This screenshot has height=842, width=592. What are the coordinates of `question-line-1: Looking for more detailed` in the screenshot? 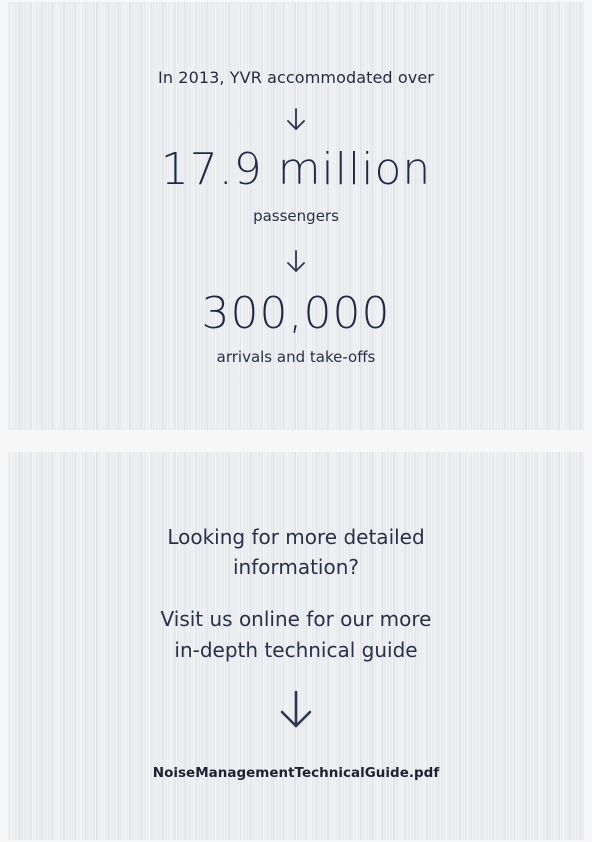 It's located at (296, 537).